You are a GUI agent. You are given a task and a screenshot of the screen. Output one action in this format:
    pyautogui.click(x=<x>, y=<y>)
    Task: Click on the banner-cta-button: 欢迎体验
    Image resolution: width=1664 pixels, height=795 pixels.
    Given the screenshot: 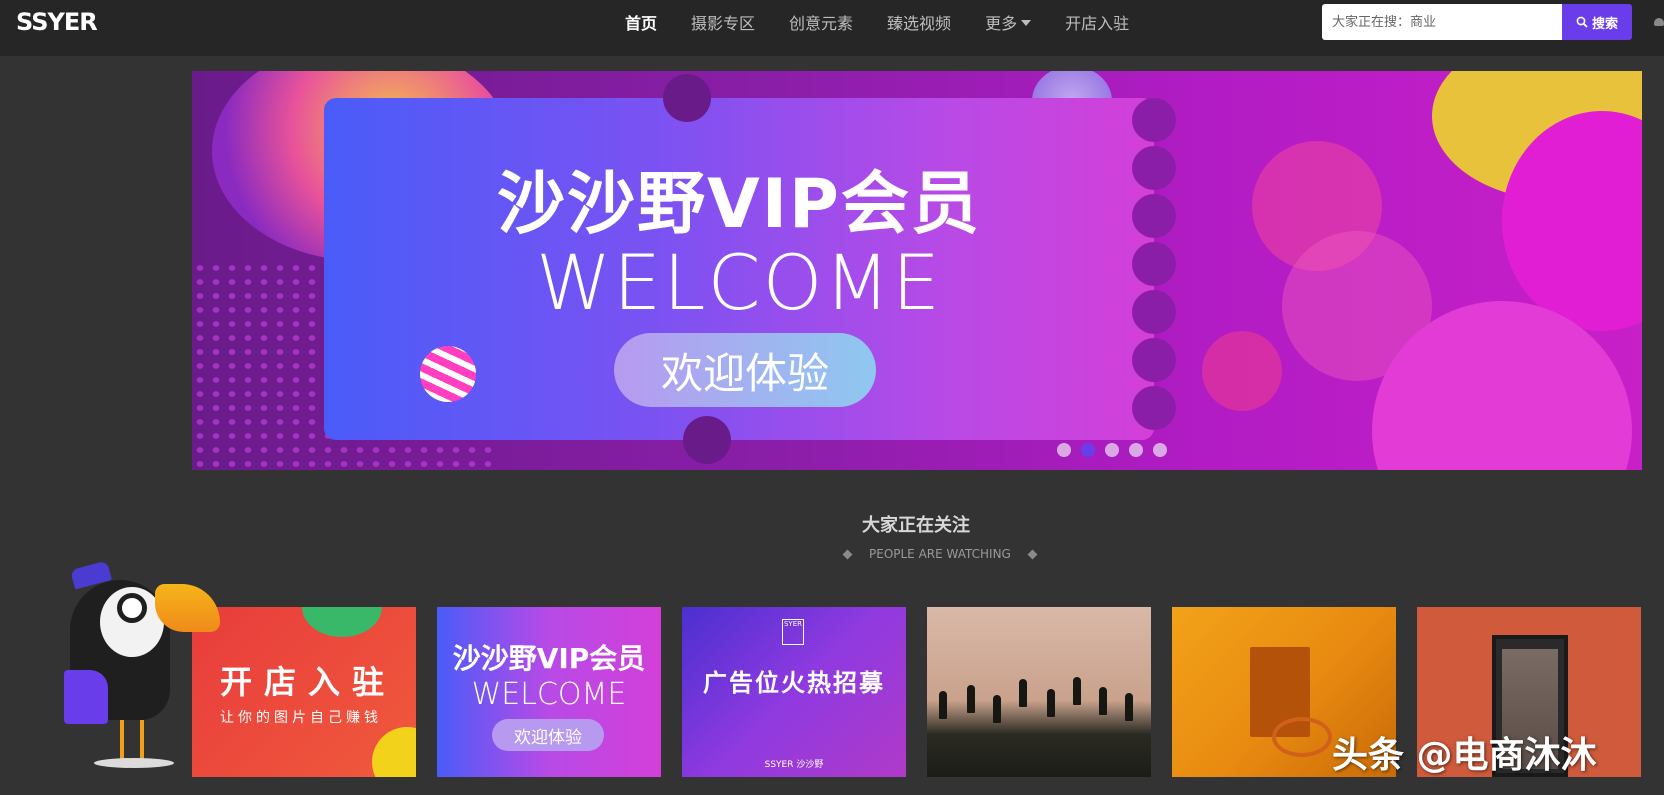 What is the action you would take?
    pyautogui.click(x=745, y=370)
    